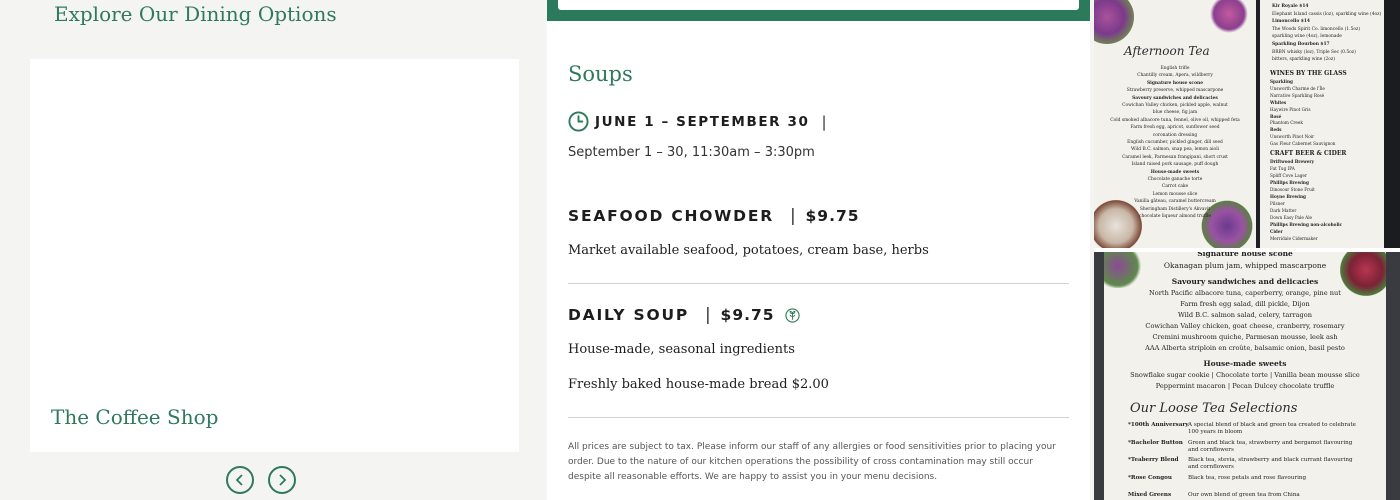 The height and width of the screenshot is (500, 1400). What do you see at coordinates (1294, 238) in the screenshot?
I see `menu-photo-line: Merridale Cidermaker` at bounding box center [1294, 238].